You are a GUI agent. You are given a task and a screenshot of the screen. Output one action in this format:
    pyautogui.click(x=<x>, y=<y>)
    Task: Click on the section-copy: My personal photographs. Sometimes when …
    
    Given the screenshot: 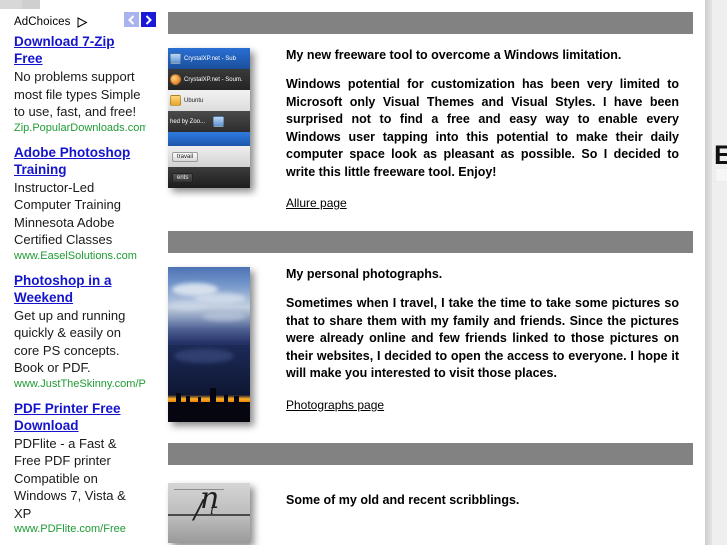 What is the action you would take?
    pyautogui.click(x=482, y=339)
    